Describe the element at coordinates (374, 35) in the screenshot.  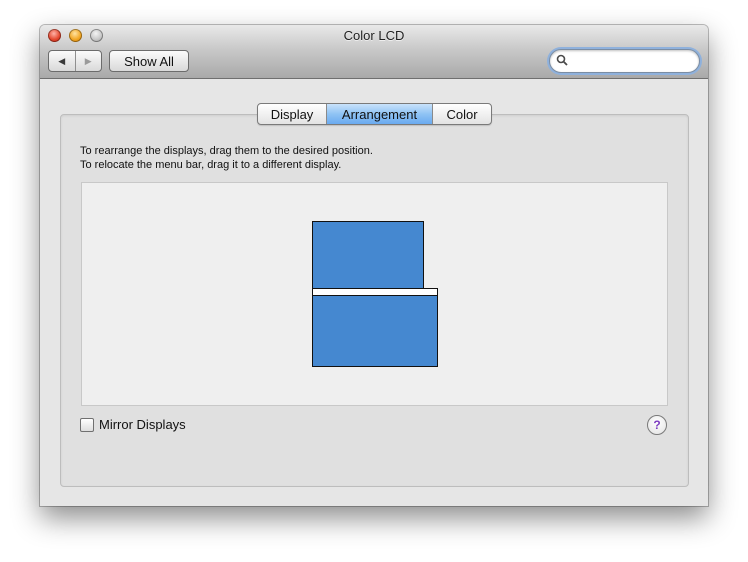
I see `window-title: Color LCD` at that location.